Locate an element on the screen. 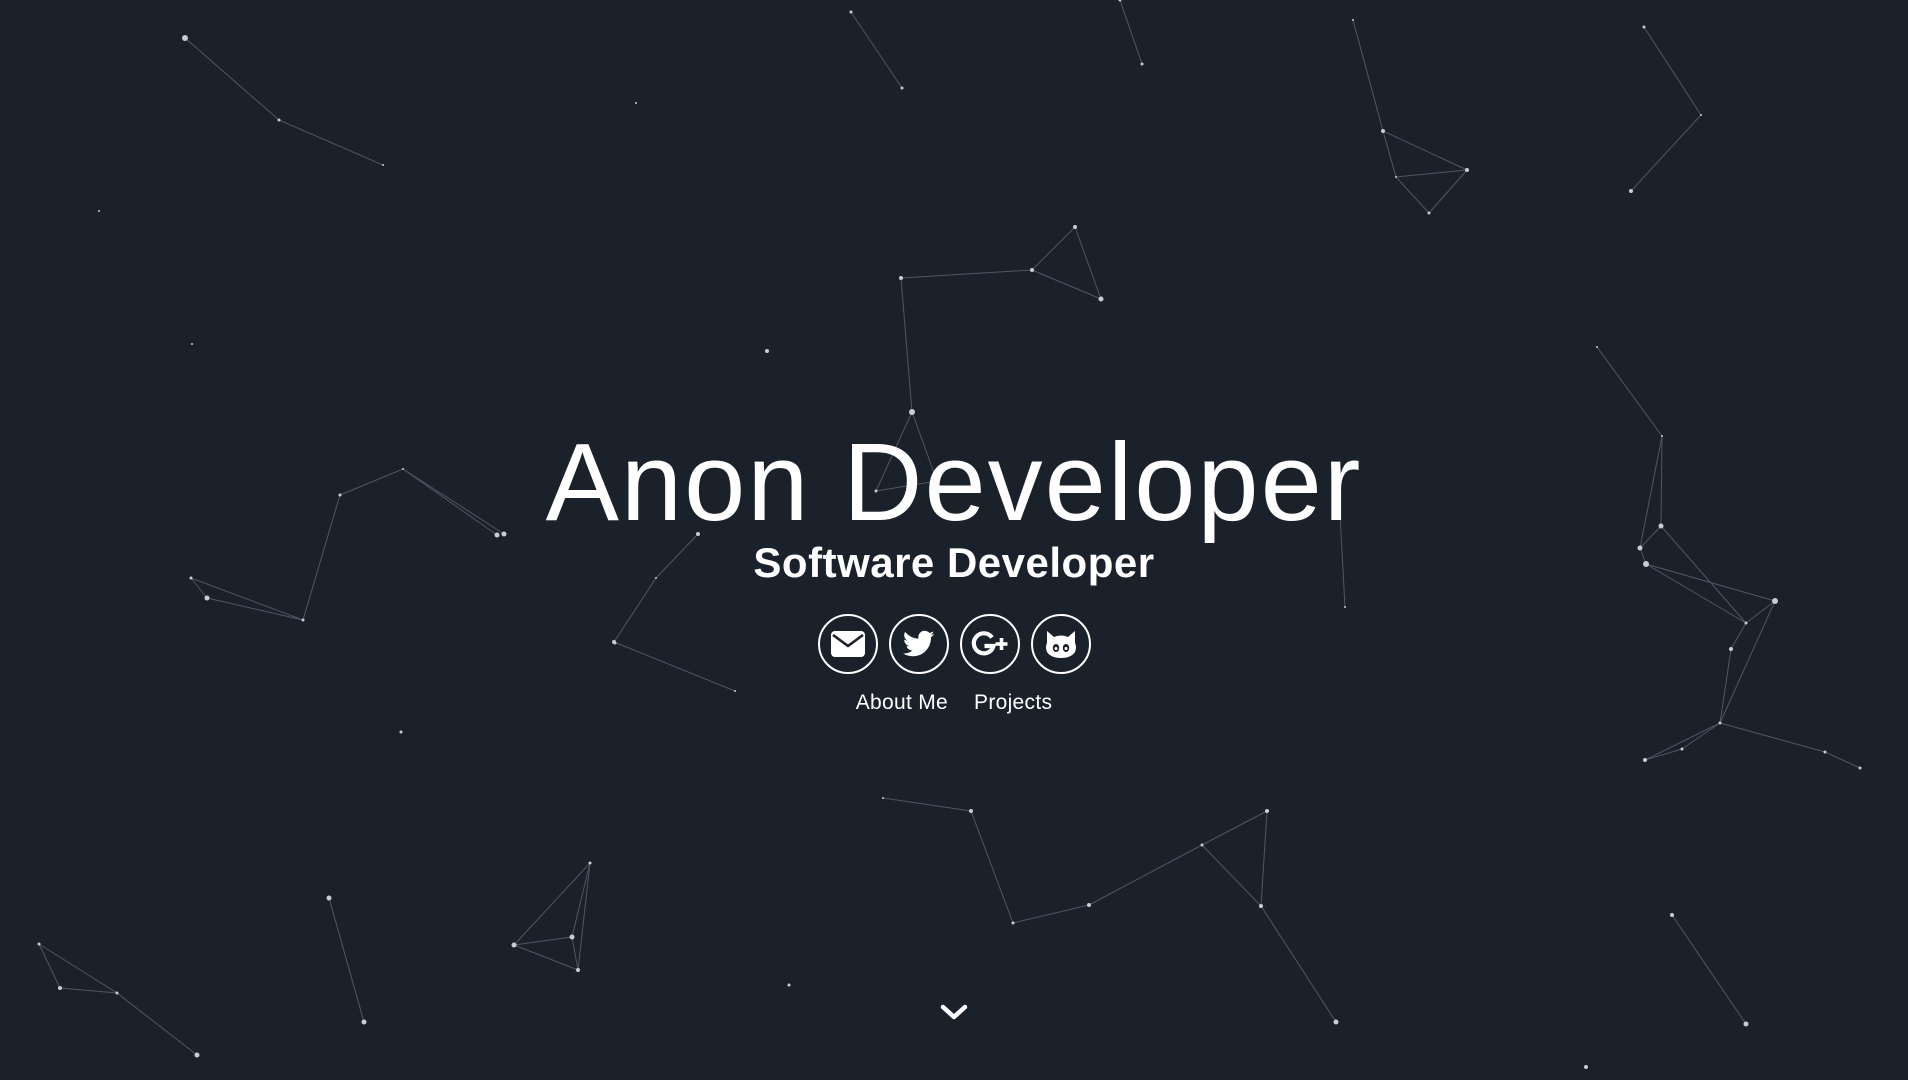 The image size is (1908, 1080). twitter-link is located at coordinates (918, 644).